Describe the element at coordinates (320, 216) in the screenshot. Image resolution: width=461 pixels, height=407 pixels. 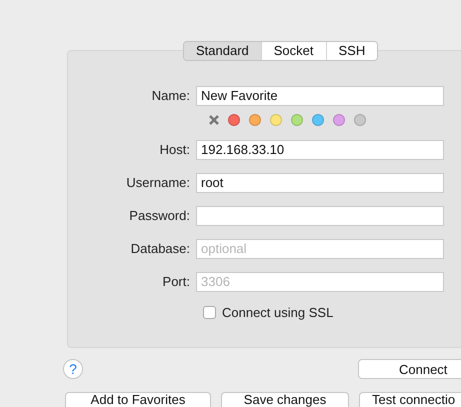
I see `input-field` at that location.